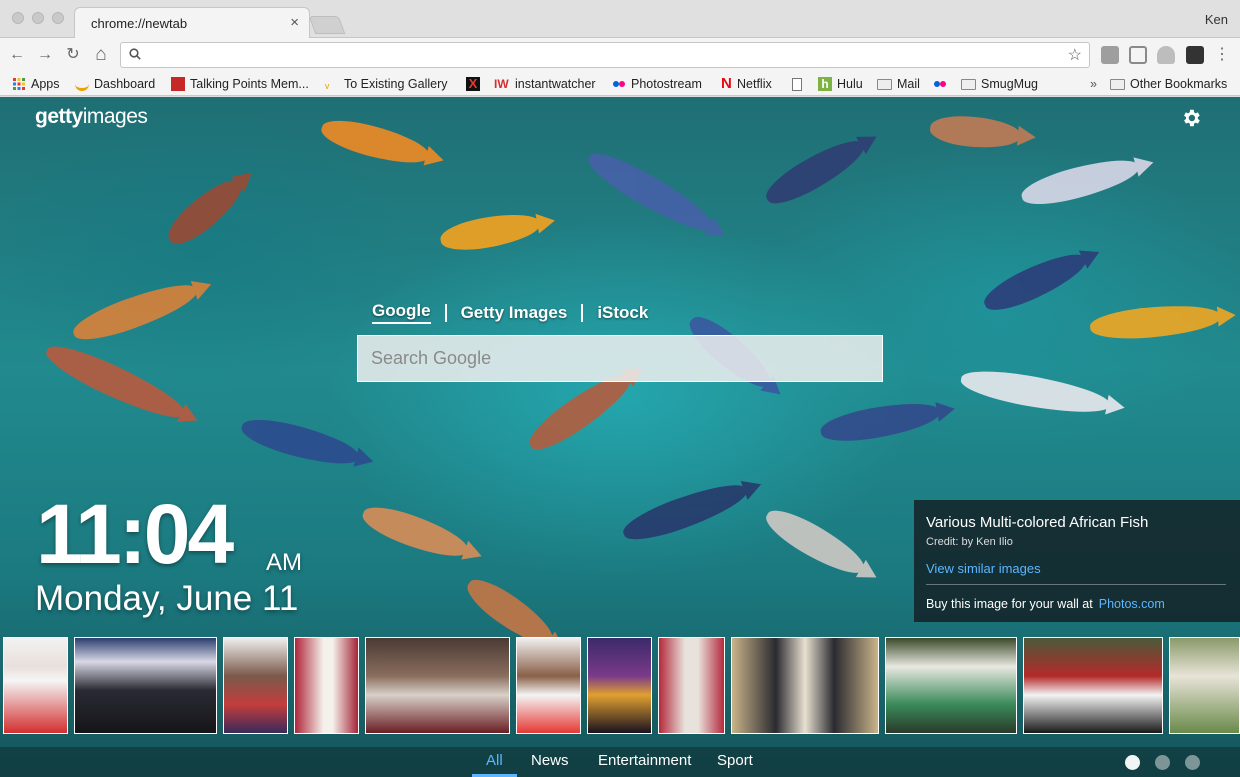  What do you see at coordinates (18, 18) in the screenshot?
I see `close-window-button` at bounding box center [18, 18].